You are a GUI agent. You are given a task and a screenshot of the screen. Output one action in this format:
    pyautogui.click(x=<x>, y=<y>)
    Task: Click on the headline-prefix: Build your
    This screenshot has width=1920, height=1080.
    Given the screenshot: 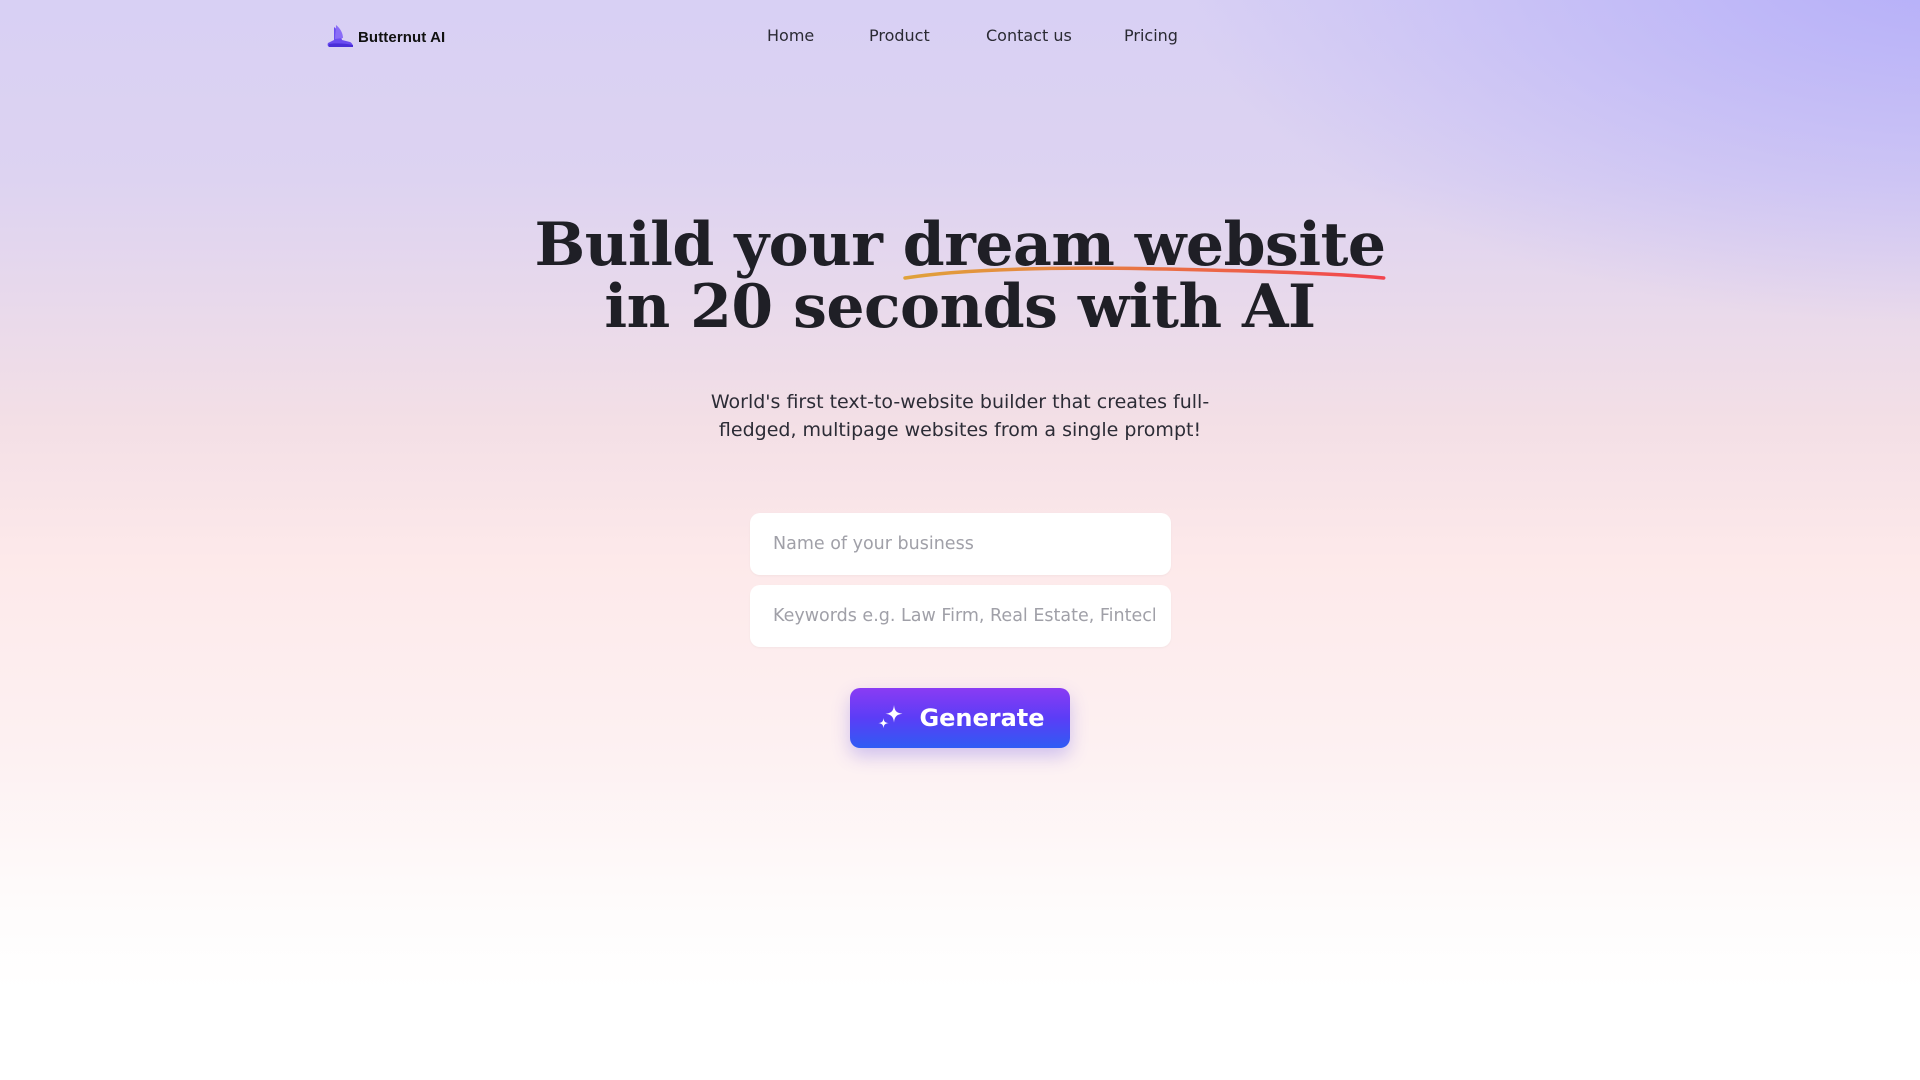 What is the action you would take?
    pyautogui.click(x=718, y=245)
    